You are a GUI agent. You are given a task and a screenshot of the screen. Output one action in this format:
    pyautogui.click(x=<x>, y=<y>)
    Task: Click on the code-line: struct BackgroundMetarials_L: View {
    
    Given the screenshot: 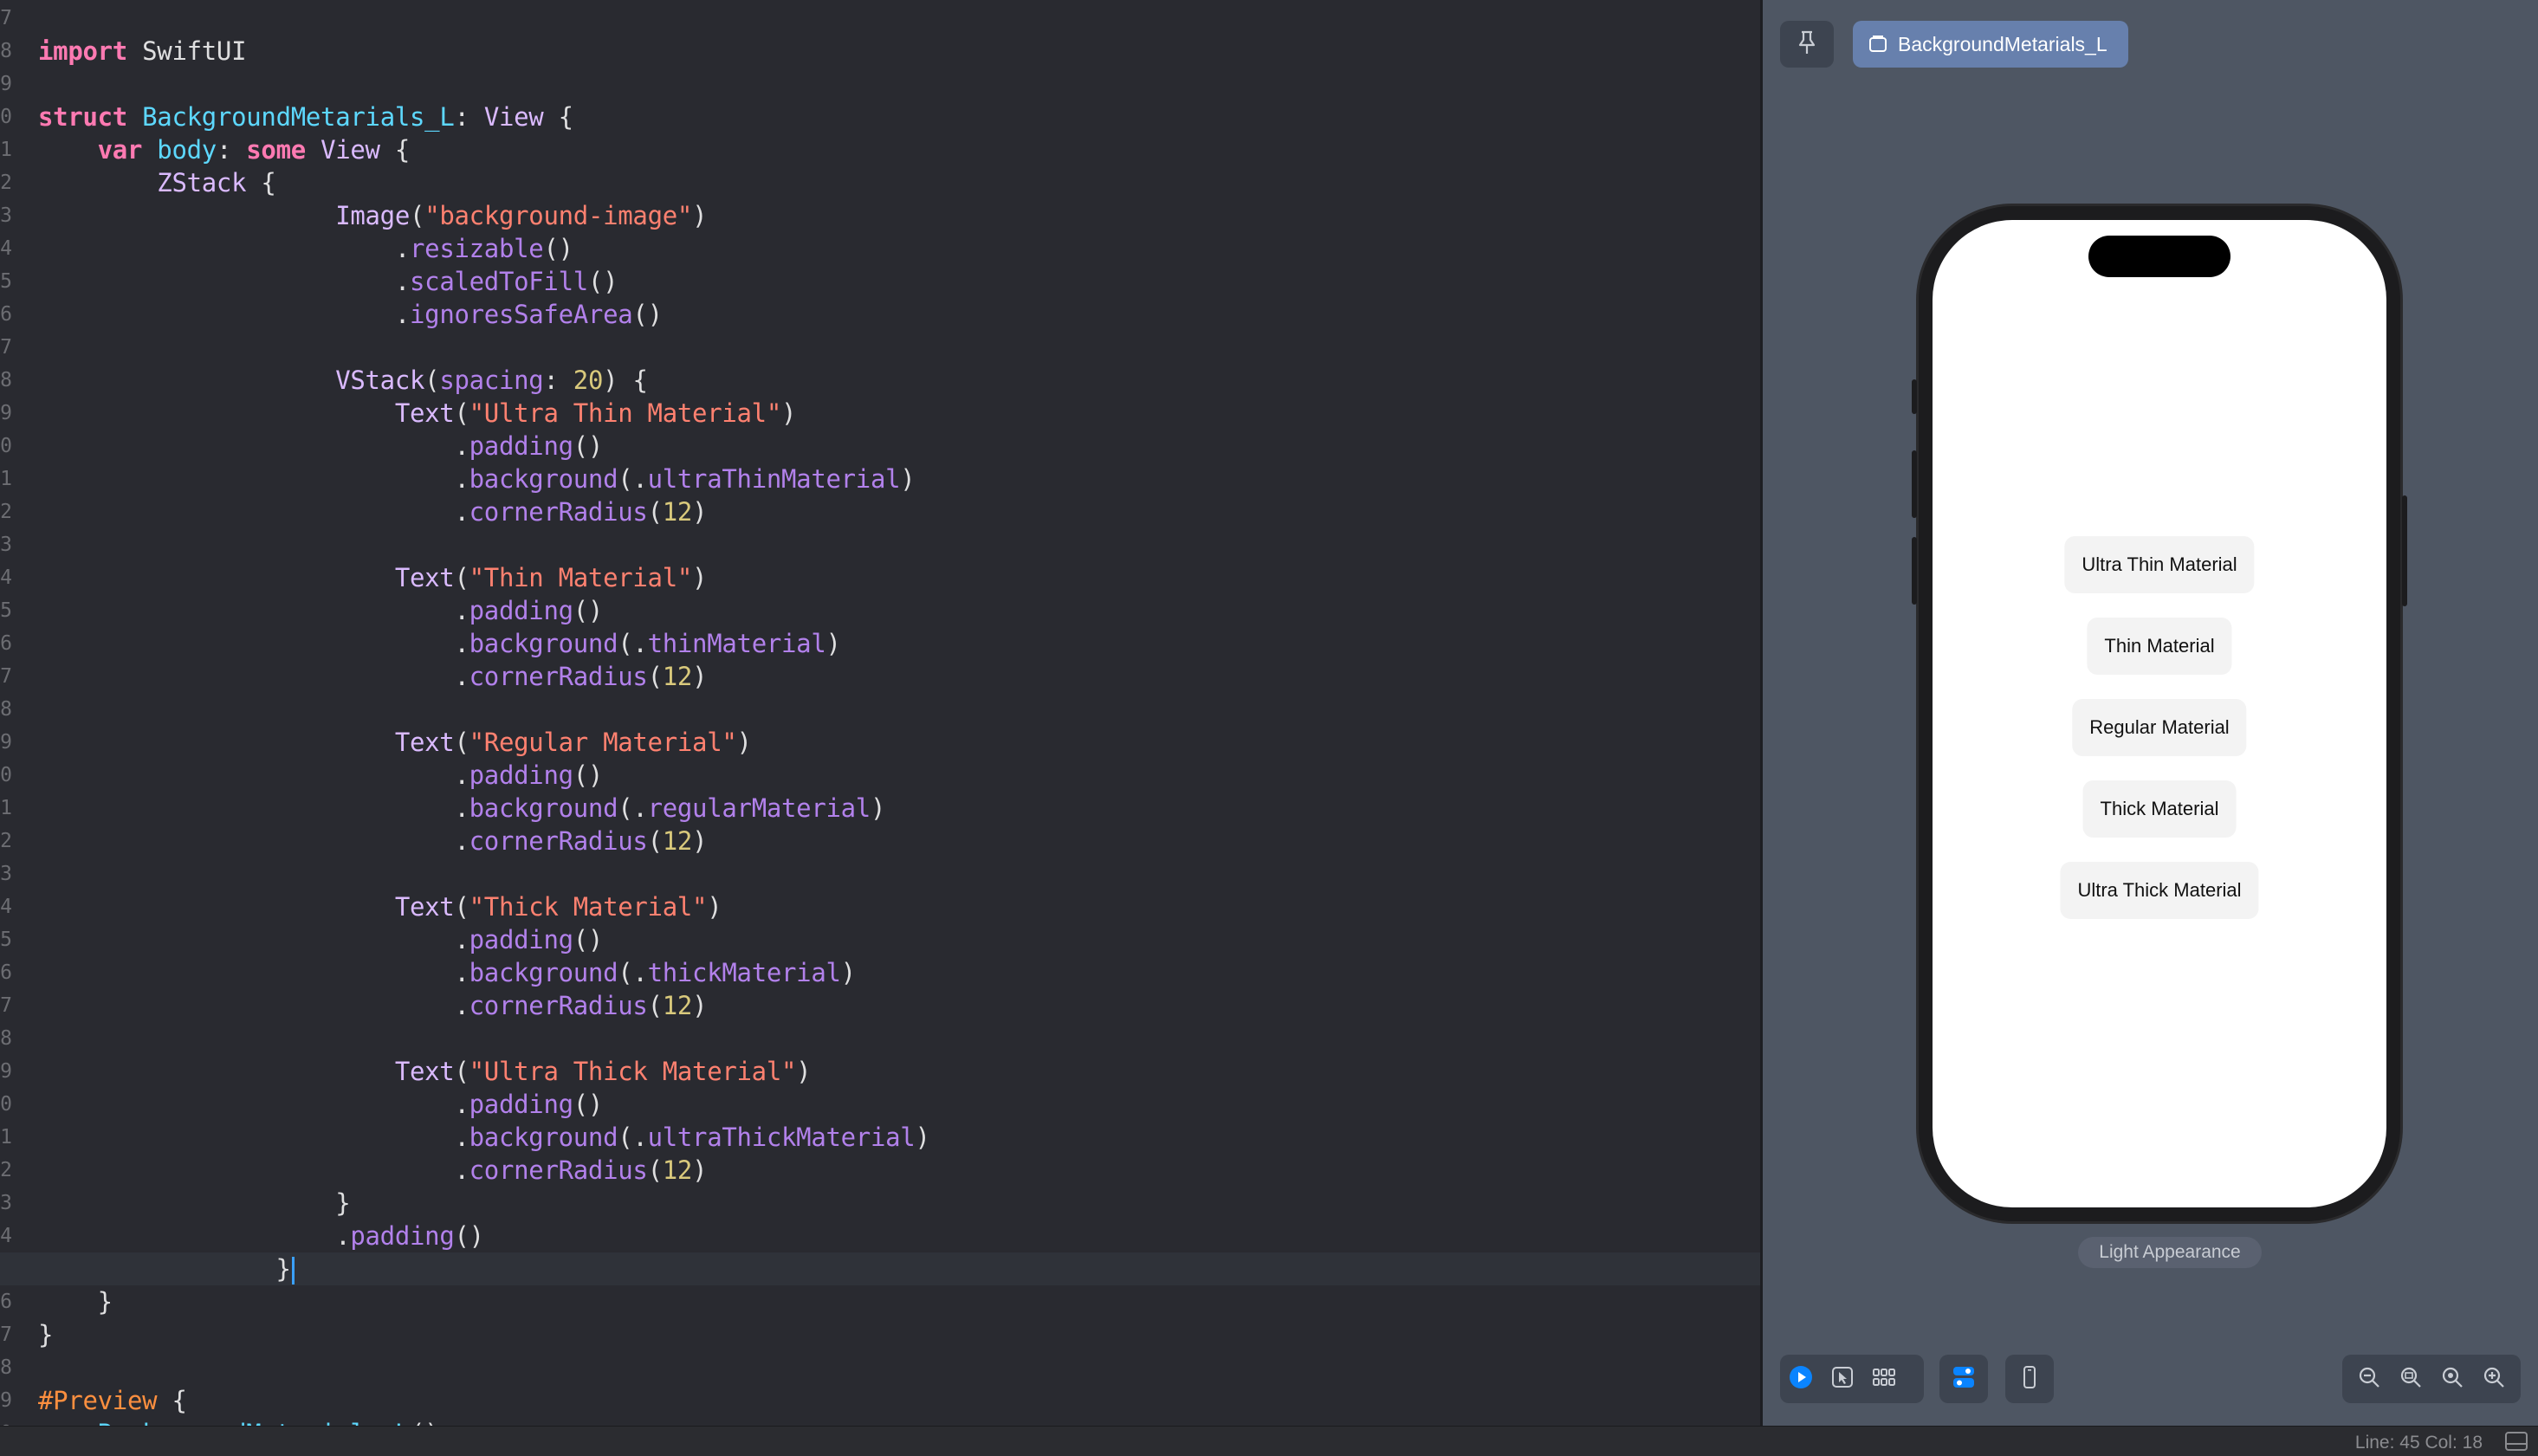 What is the action you would take?
    pyautogui.click(x=899, y=116)
    